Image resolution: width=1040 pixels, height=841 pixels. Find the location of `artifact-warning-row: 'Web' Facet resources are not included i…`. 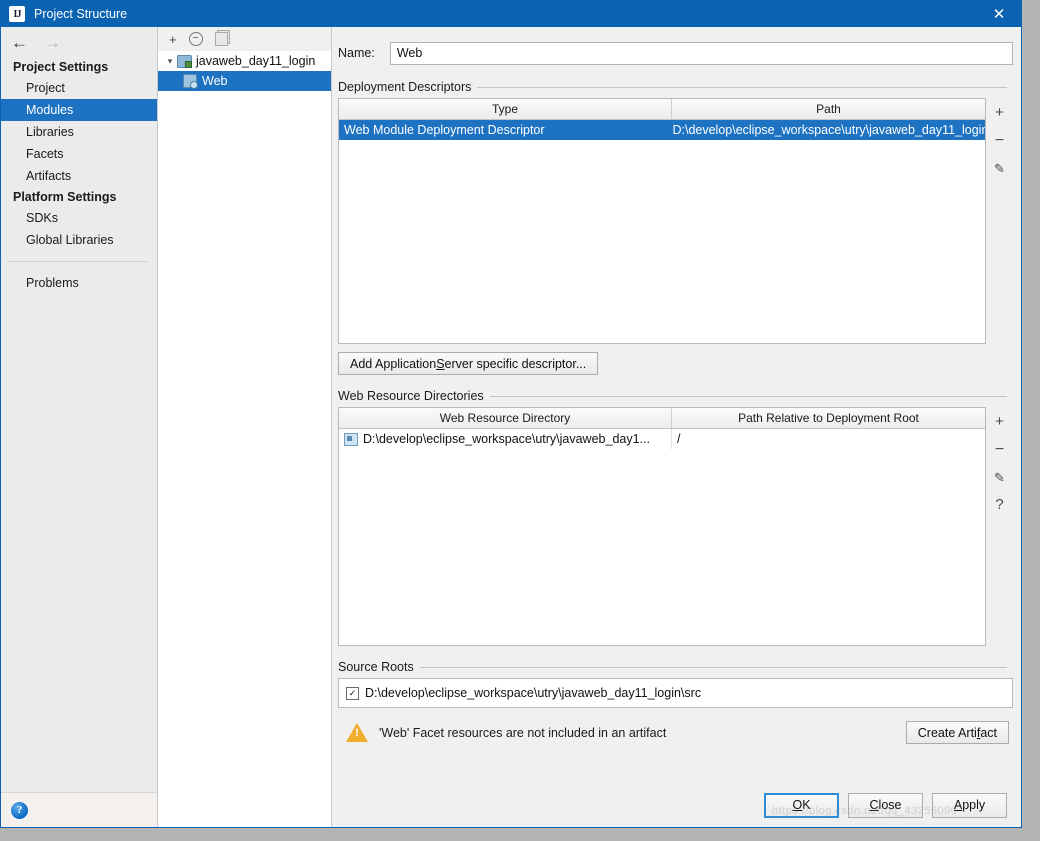

artifact-warning-row: 'Web' Facet resources are not included i… is located at coordinates (675, 732).